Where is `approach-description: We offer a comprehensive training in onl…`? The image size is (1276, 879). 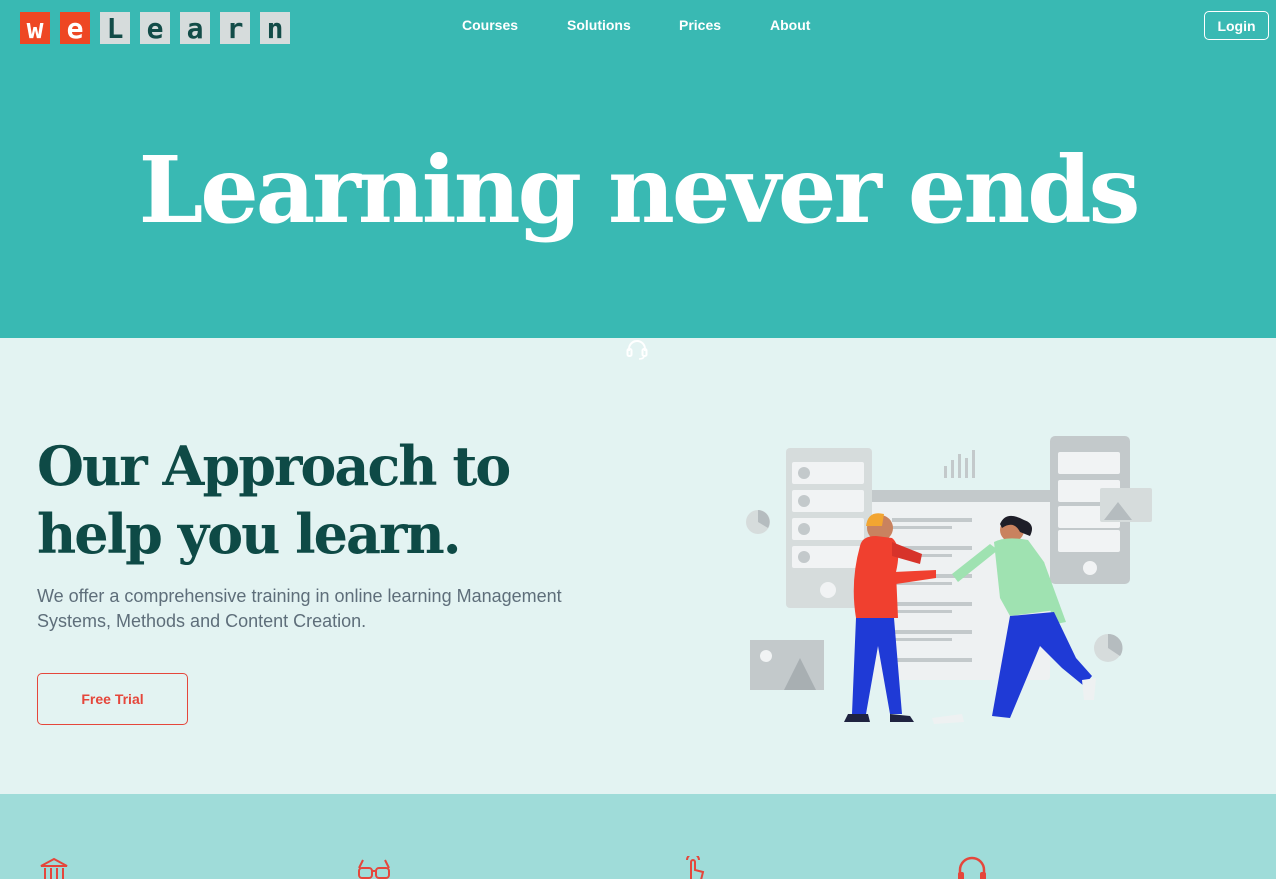
approach-description: We offer a comprehensive training in onl… is located at coordinates (299, 608).